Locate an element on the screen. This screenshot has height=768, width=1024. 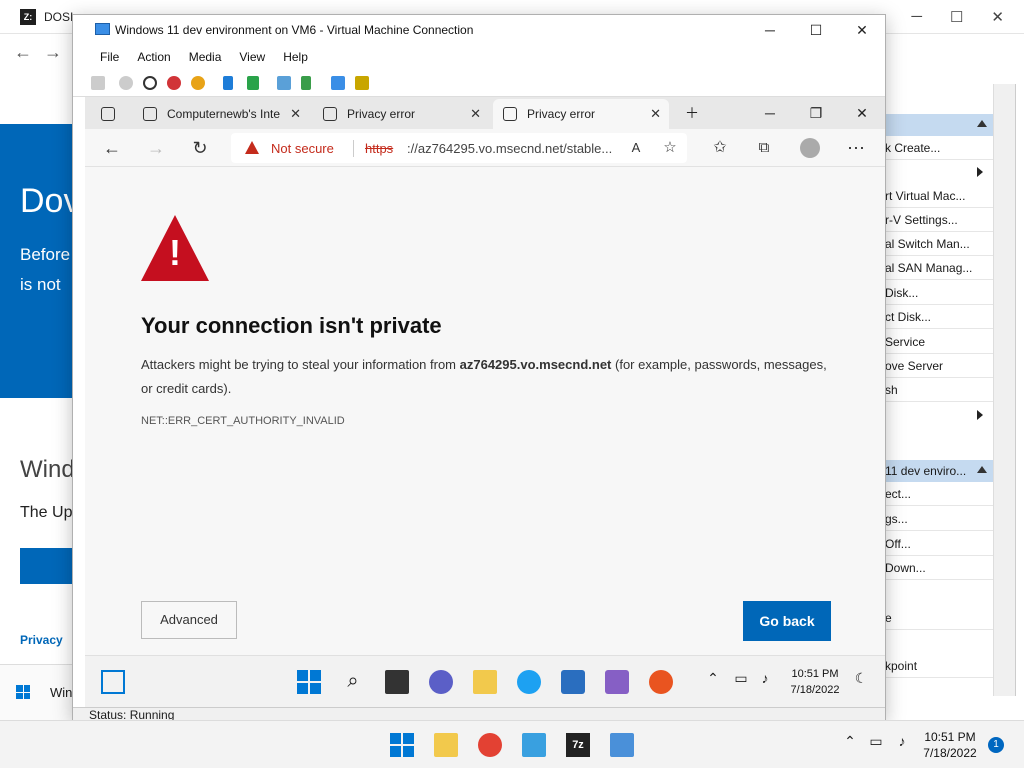
tab-computernewb: Computernewb's Inte ✕ is located at coordinates (221, 114).